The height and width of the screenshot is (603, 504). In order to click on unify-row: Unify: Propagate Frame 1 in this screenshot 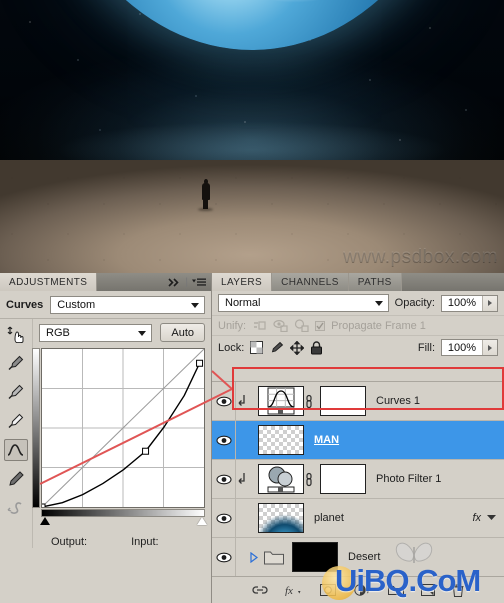, I will do `click(358, 325)`.